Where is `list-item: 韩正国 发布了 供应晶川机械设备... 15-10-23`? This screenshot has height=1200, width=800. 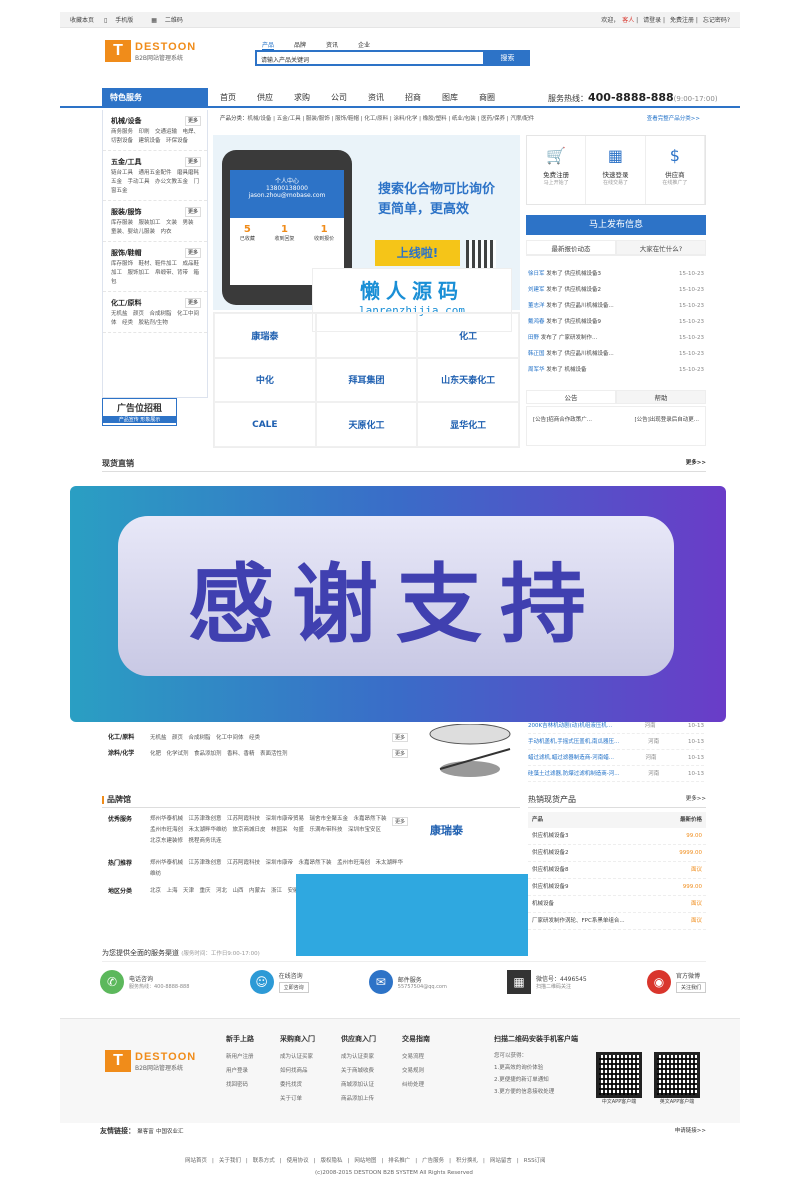
list-item: 韩正国 发布了 供应晶川机械设备... 15-10-23 is located at coordinates (616, 354).